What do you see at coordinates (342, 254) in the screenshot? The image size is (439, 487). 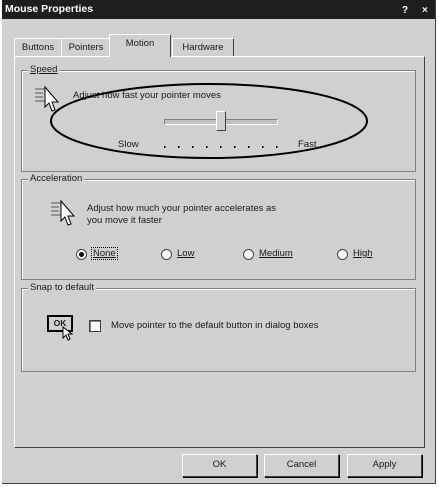 I see `radio-high-indicator` at bounding box center [342, 254].